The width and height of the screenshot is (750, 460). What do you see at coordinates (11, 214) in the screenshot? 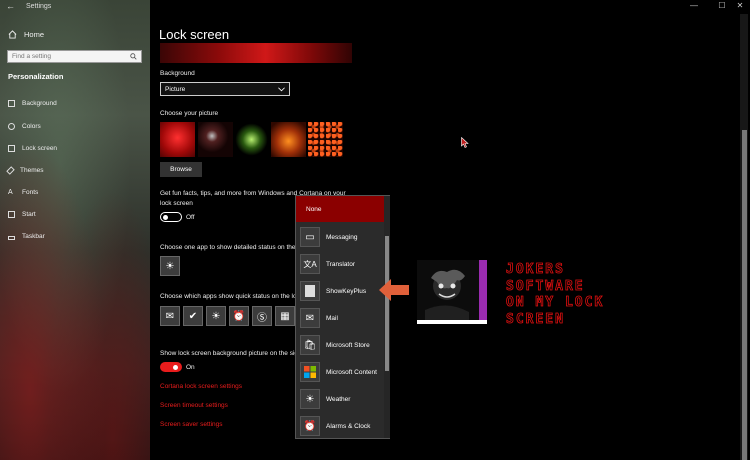
I see `start-icon` at bounding box center [11, 214].